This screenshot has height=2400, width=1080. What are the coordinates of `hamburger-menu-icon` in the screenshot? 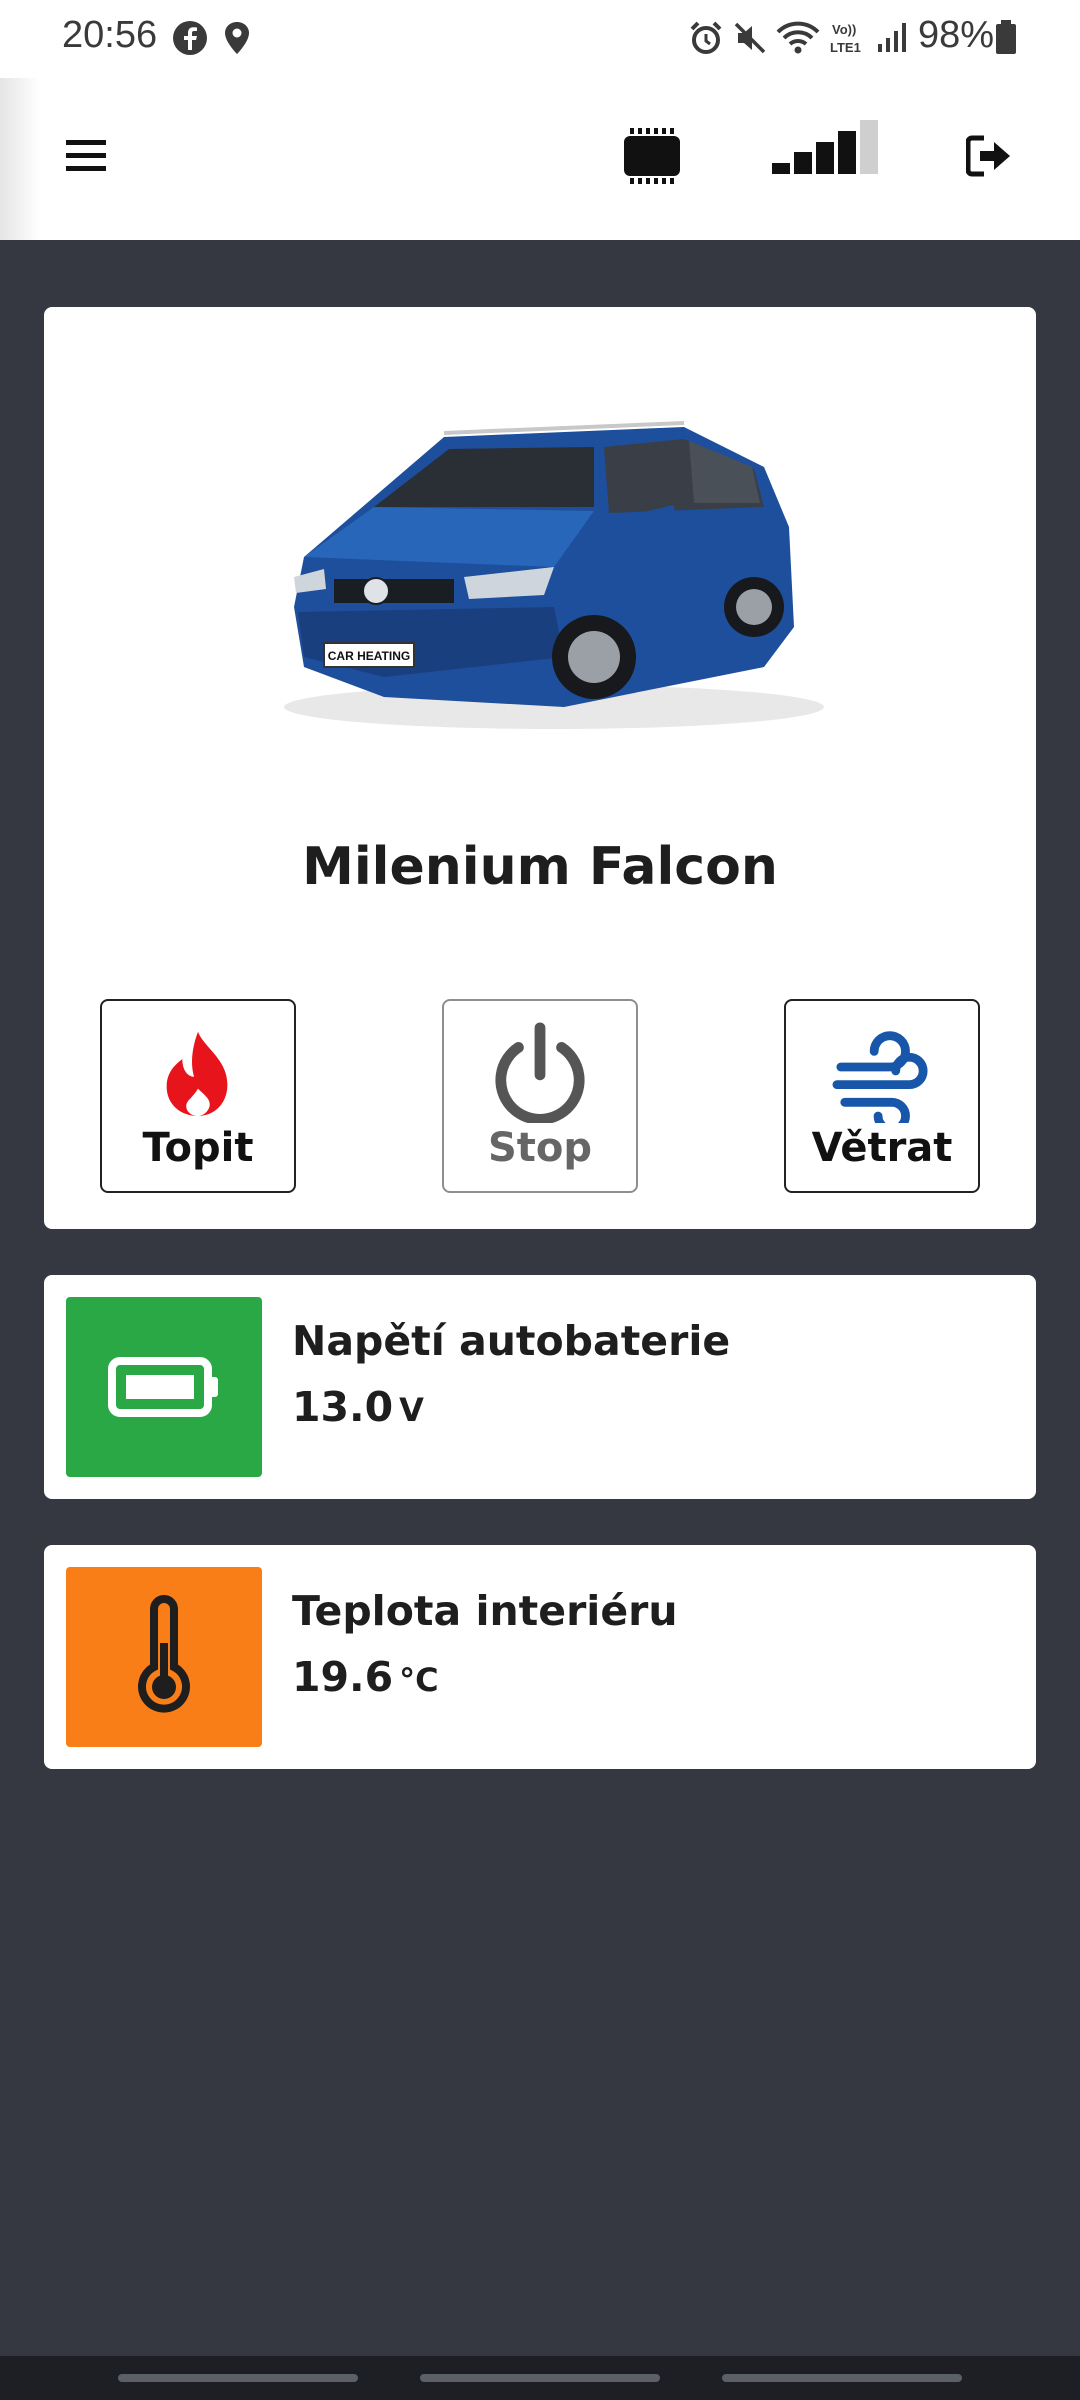 It's located at (86, 156).